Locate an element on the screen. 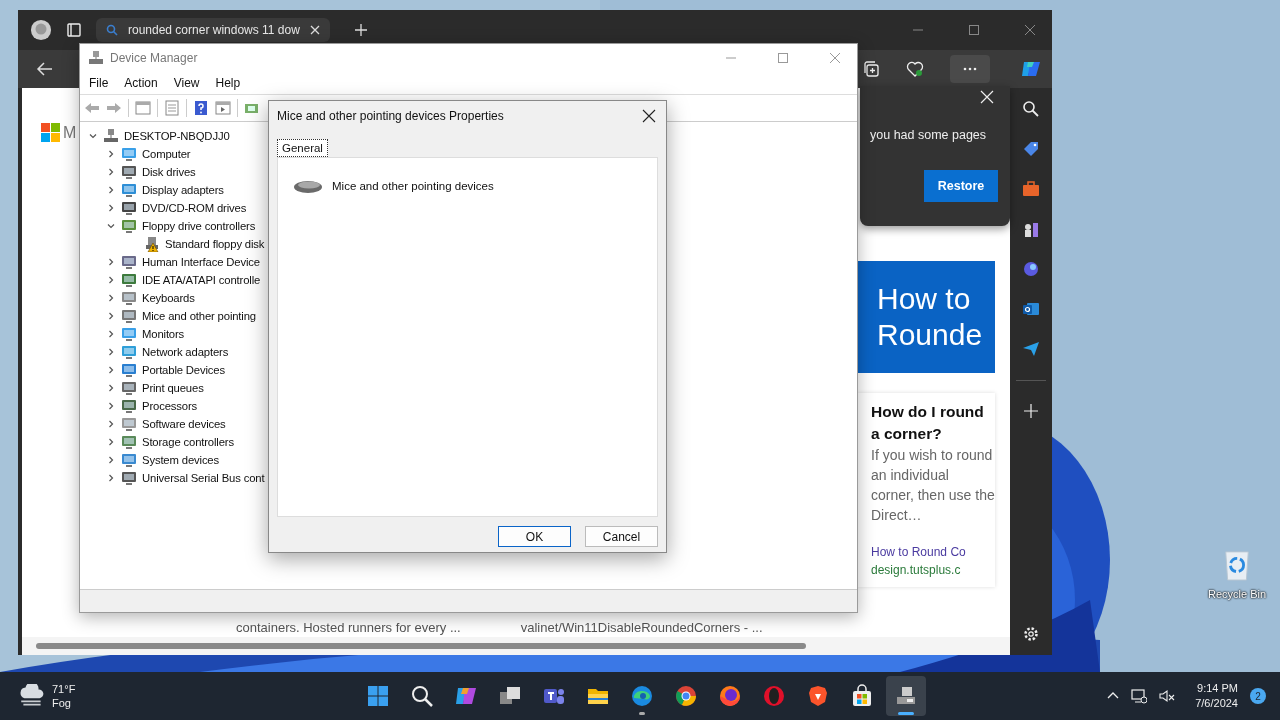  tree-item: Computer is located at coordinates (166, 154).